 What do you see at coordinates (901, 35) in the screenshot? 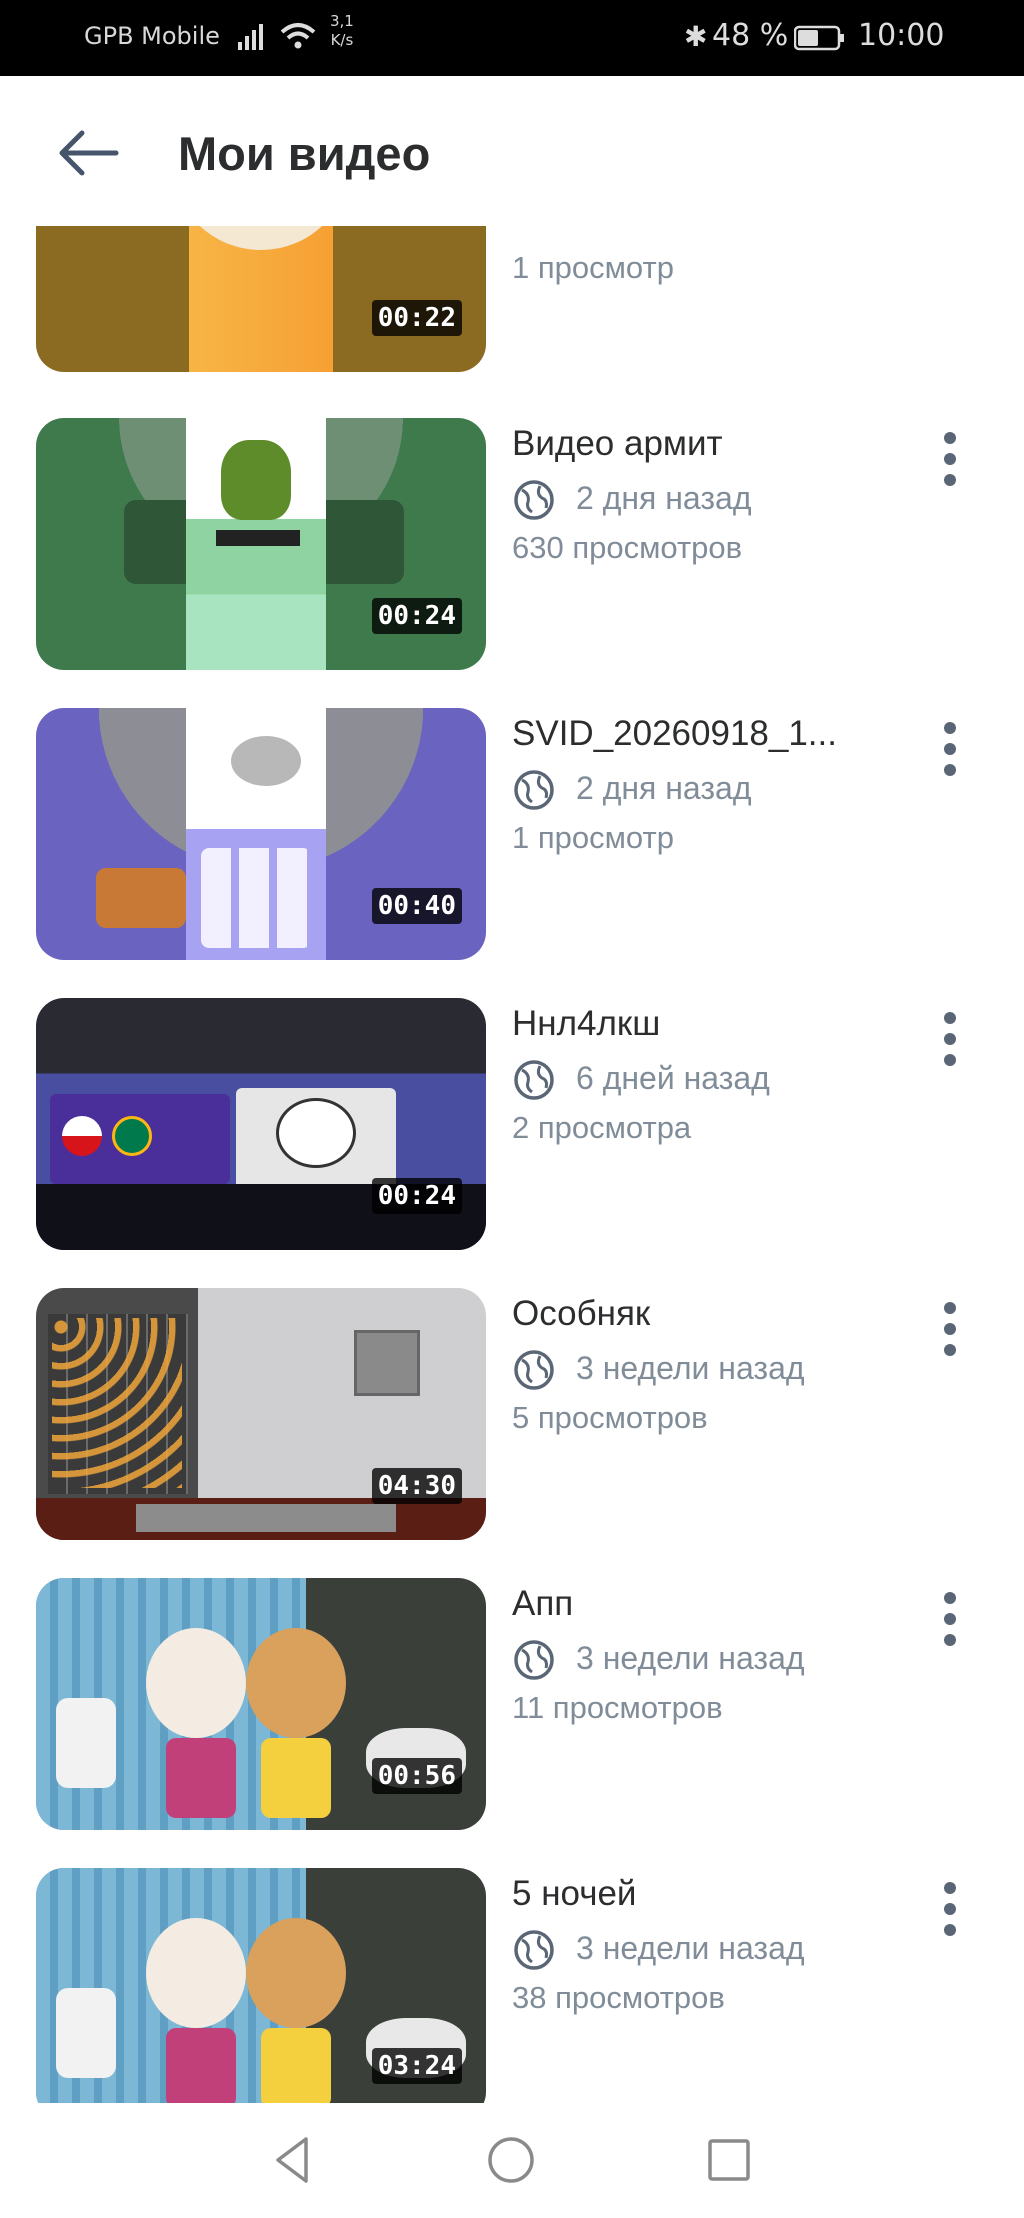
I see `clock: 10:00` at bounding box center [901, 35].